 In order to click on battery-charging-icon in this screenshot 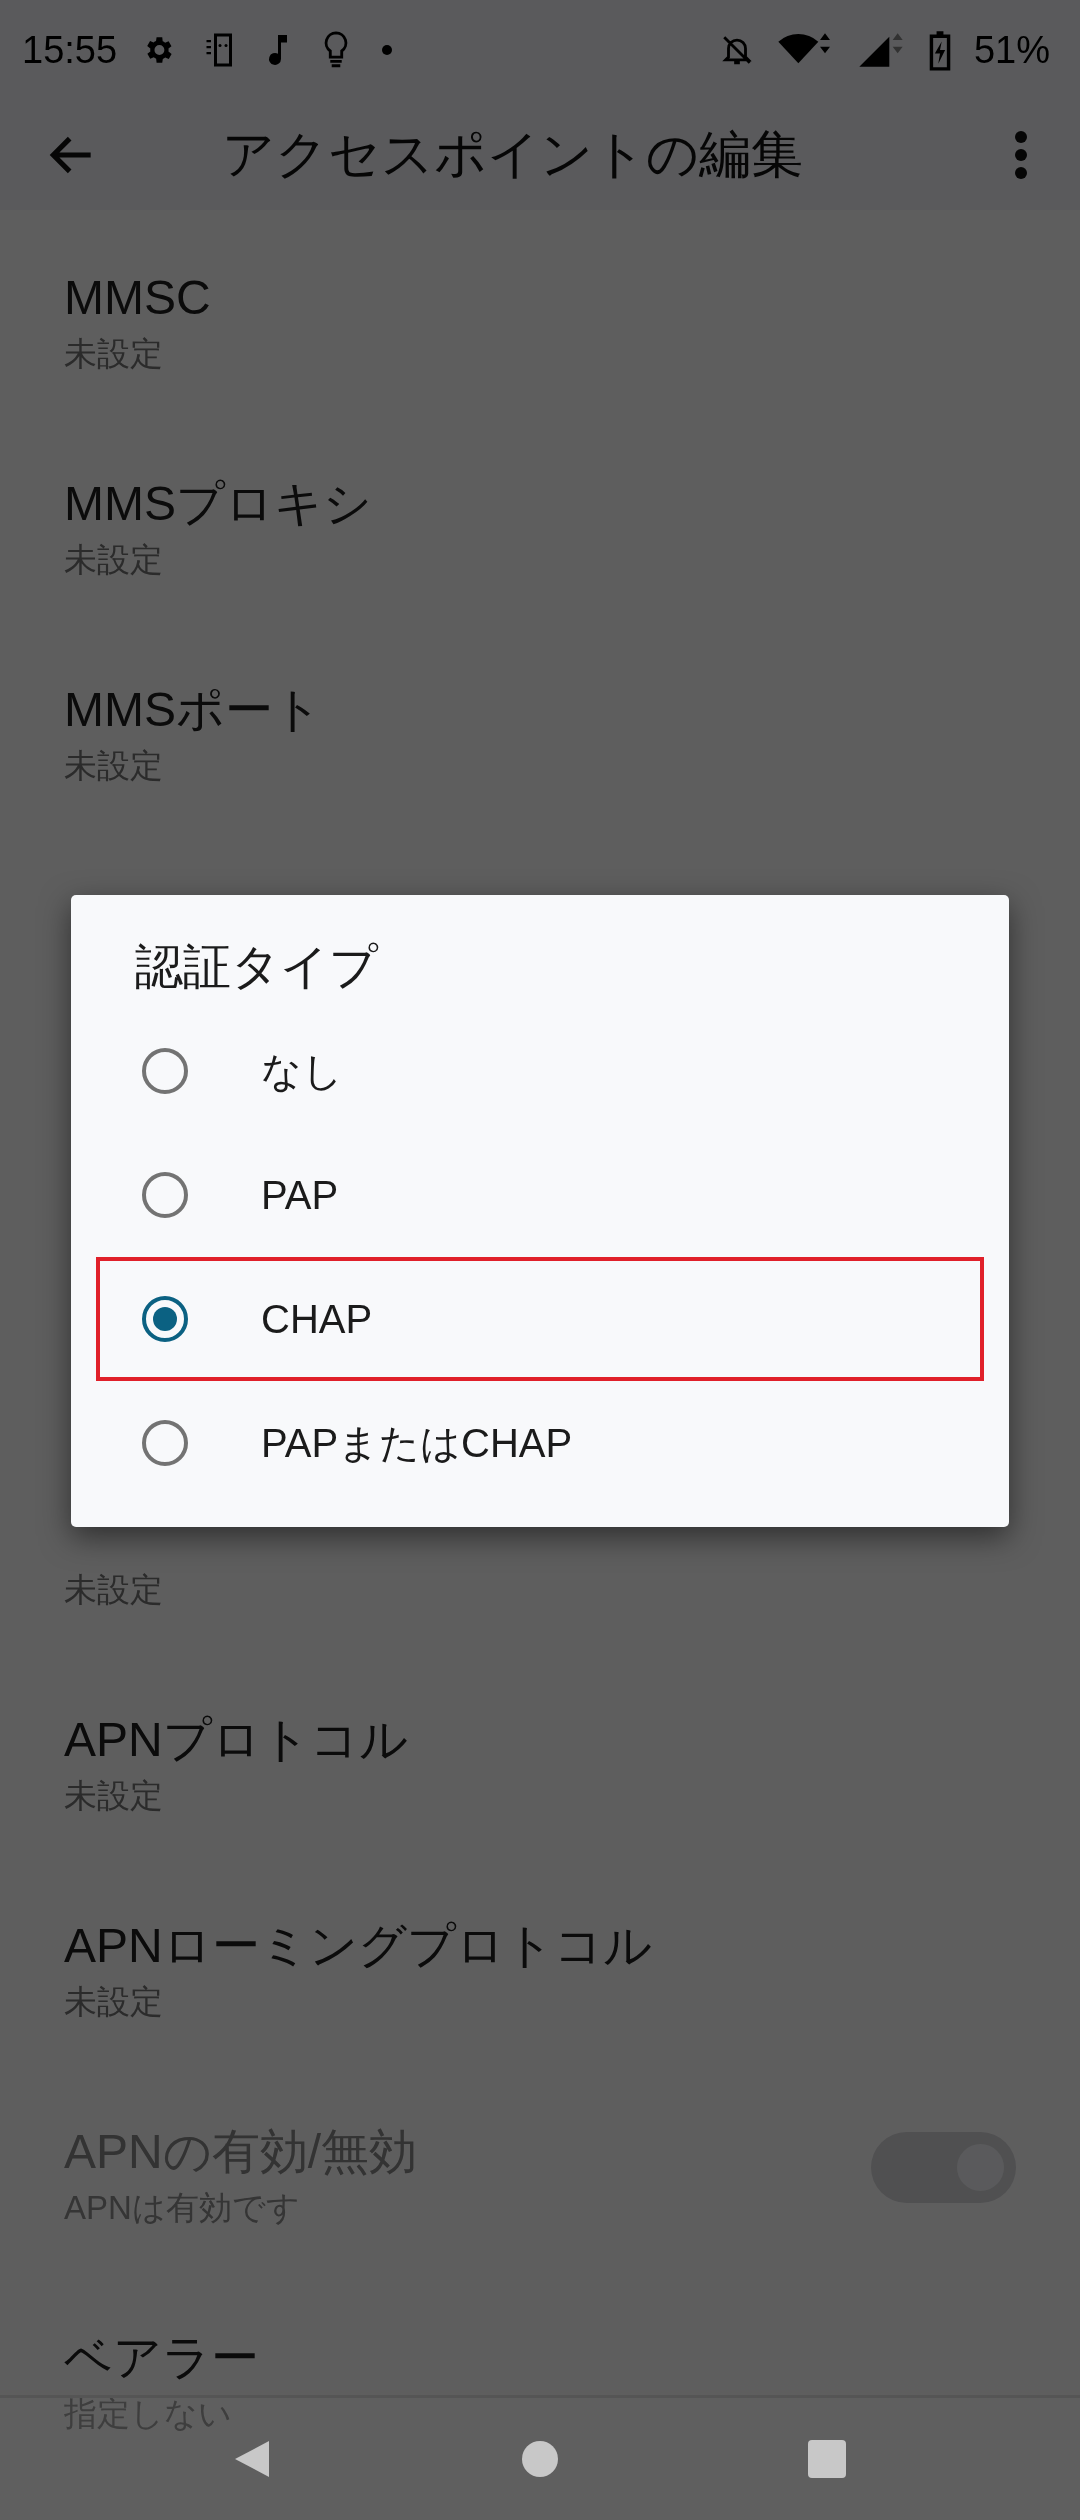, I will do `click(939, 50)`.